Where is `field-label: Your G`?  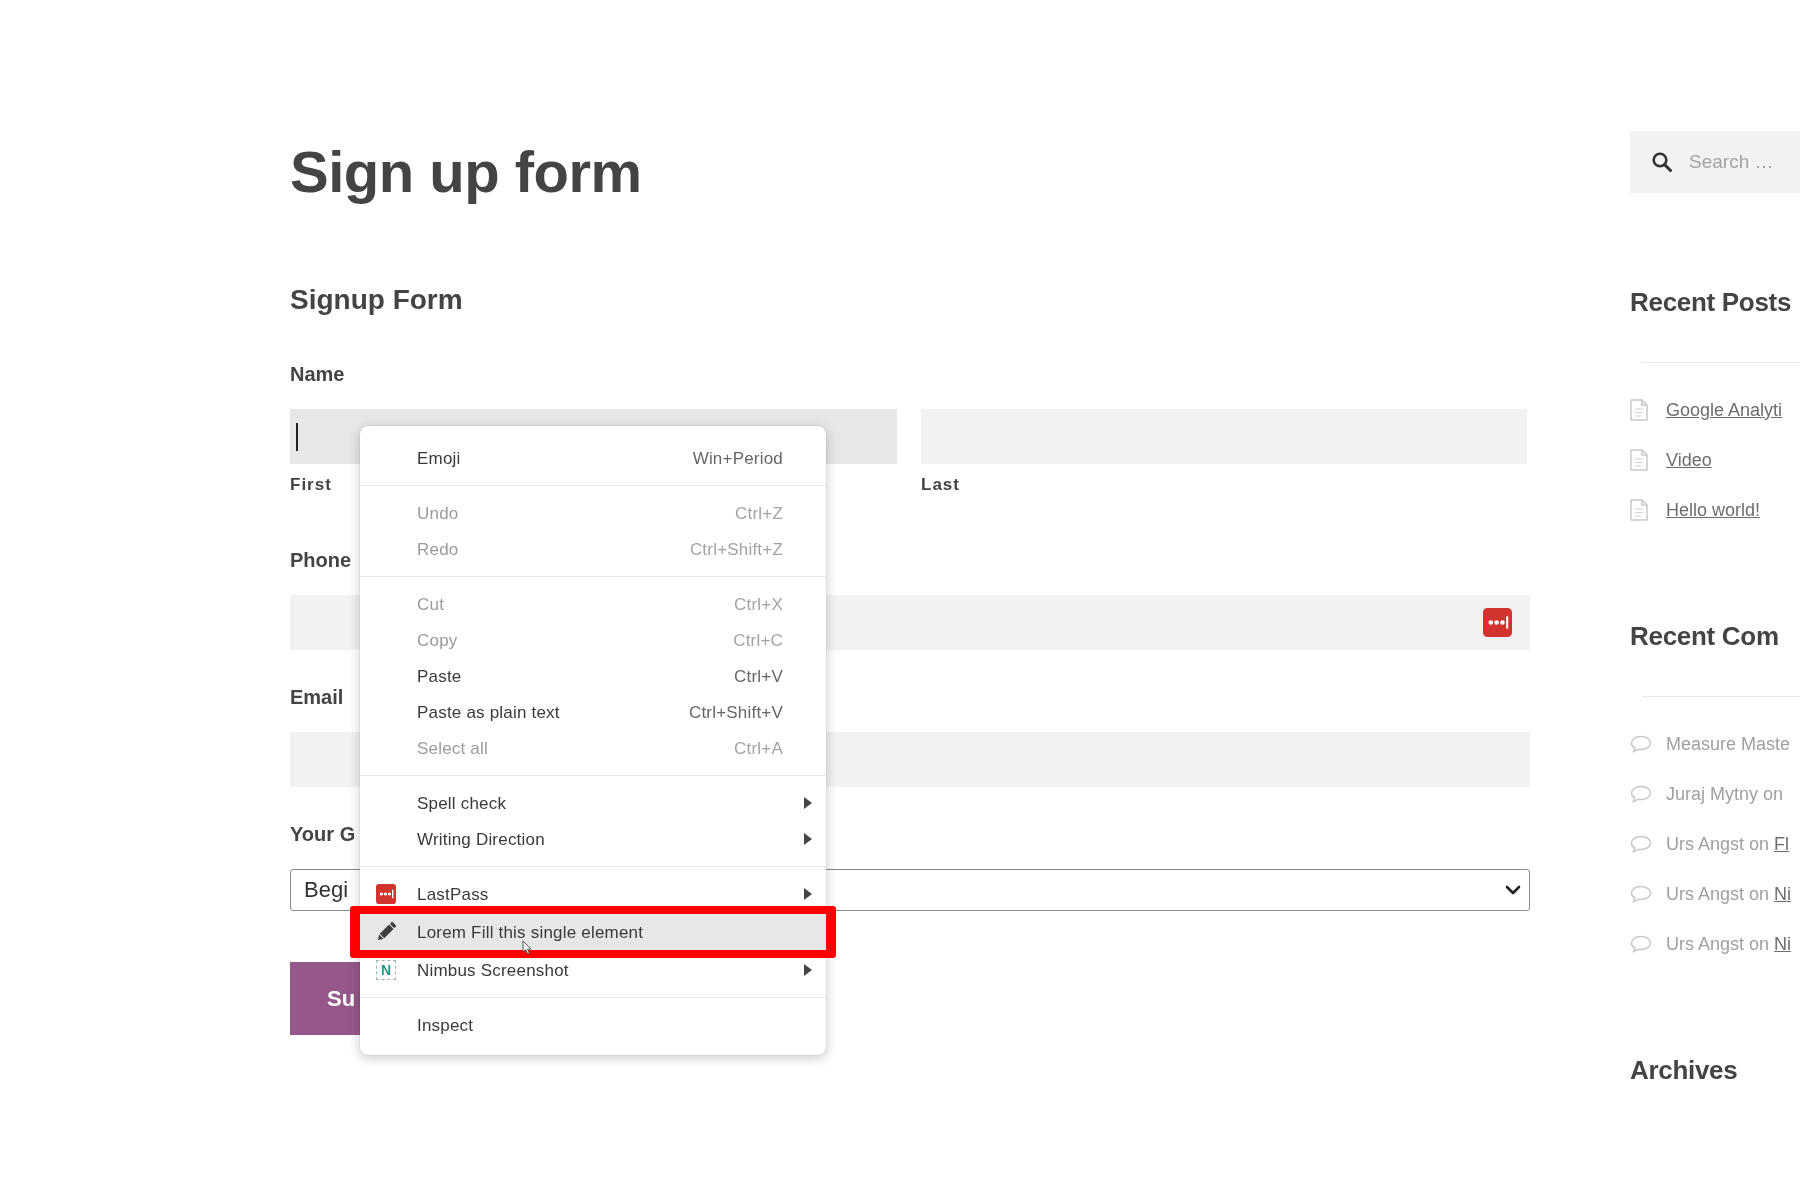 field-label: Your G is located at coordinates (323, 834).